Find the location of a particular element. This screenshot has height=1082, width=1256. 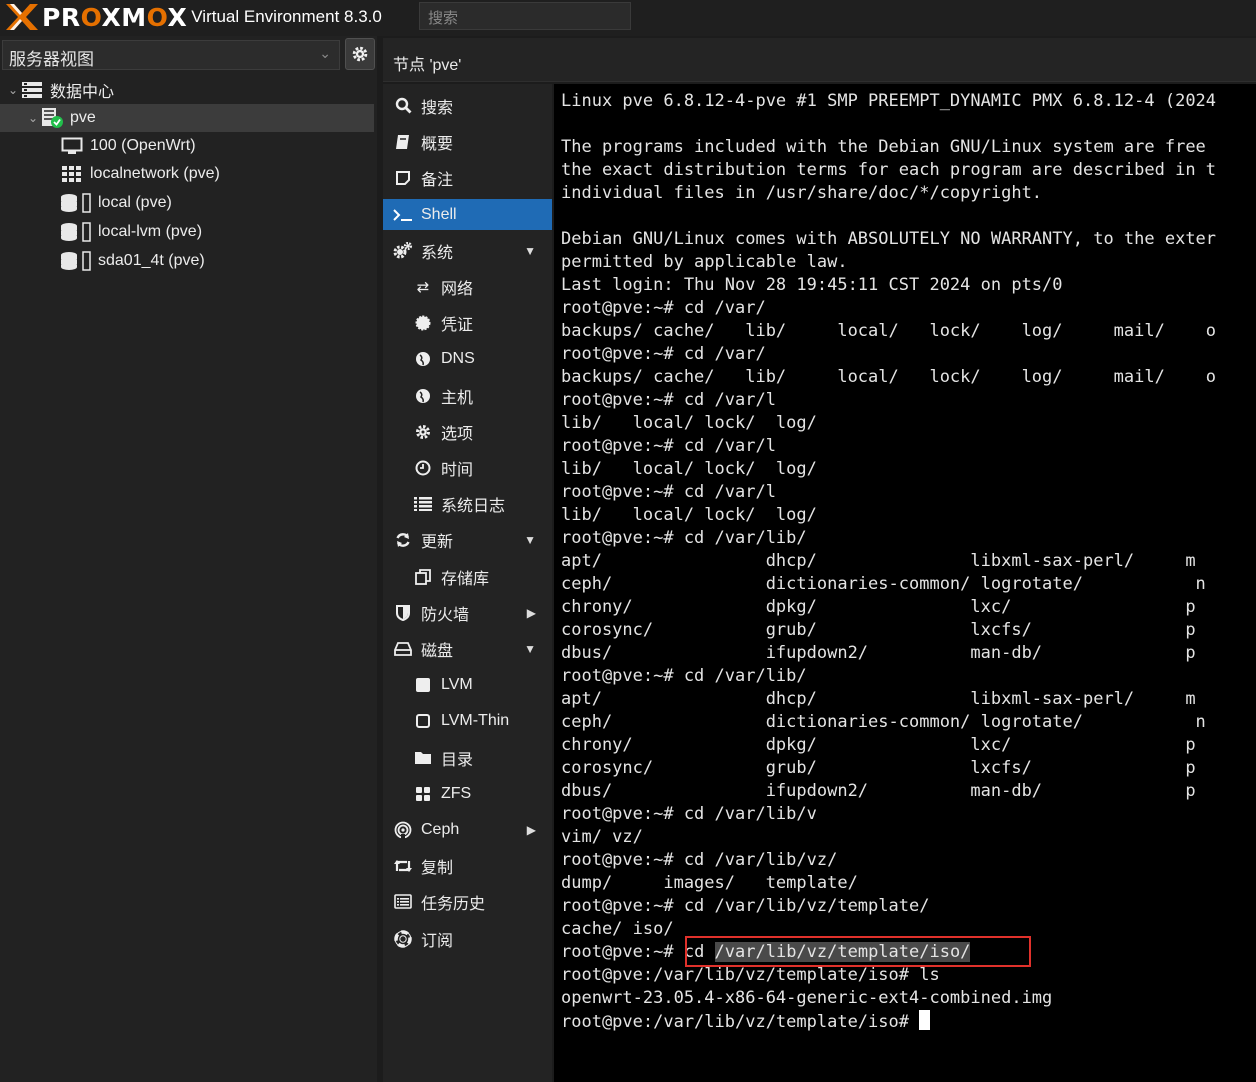

logo-wordmark: PROXMOX is located at coordinates (115, 17).